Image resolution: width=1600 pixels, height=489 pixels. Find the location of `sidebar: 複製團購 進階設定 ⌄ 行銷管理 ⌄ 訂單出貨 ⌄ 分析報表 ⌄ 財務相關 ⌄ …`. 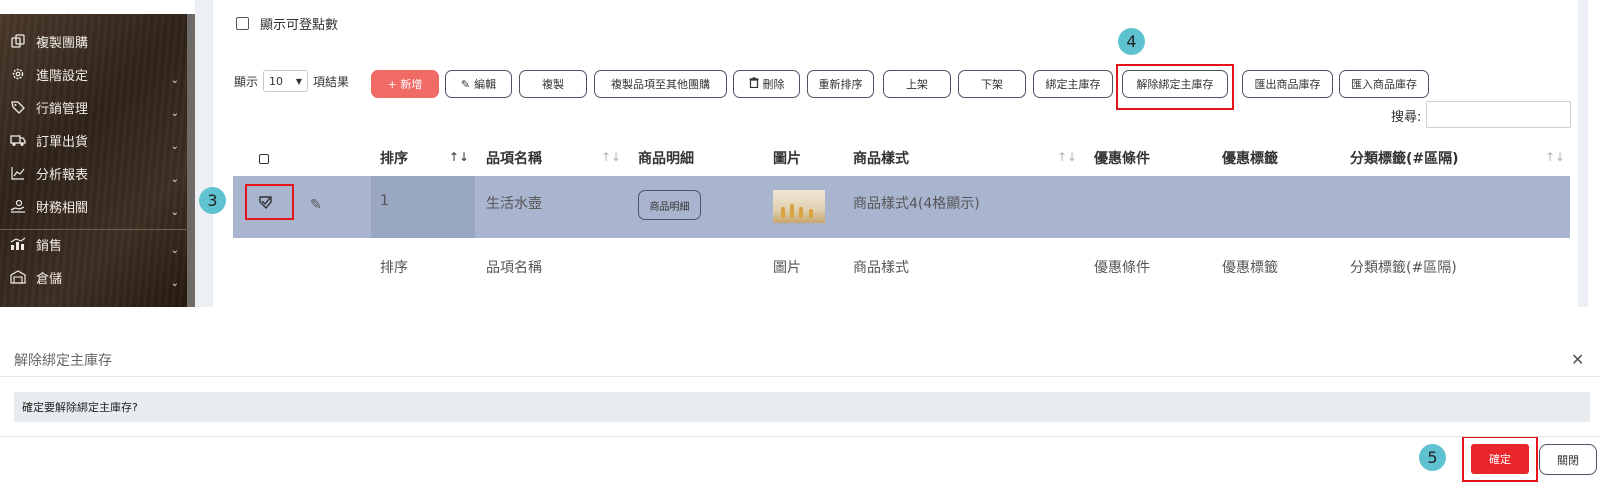

sidebar: 複製團購 進階設定 ⌄ 行銷管理 ⌄ 訂單出貨 ⌄ 分析報表 ⌄ 財務相關 ⌄ … is located at coordinates (97, 160).